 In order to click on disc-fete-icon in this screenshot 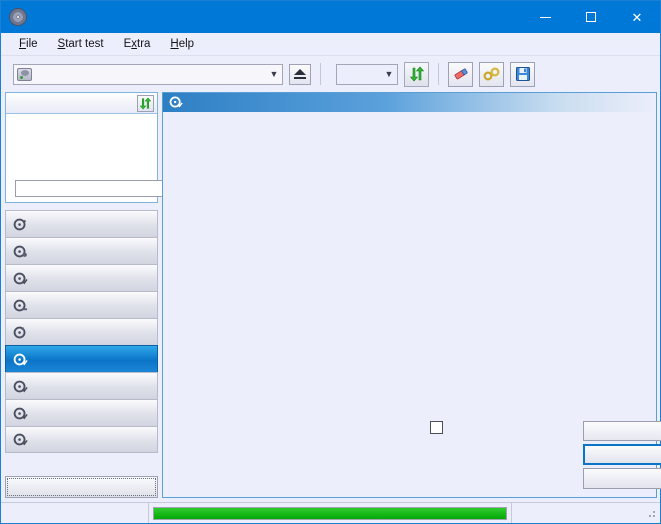, I will do `click(20, 413)`.